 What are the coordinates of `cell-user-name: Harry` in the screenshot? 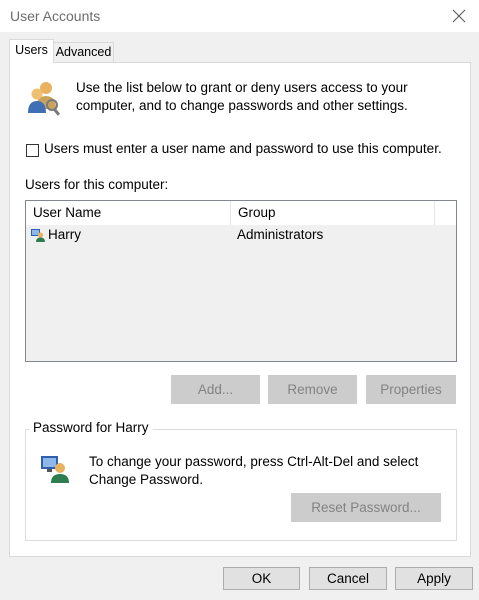 It's located at (64, 234).